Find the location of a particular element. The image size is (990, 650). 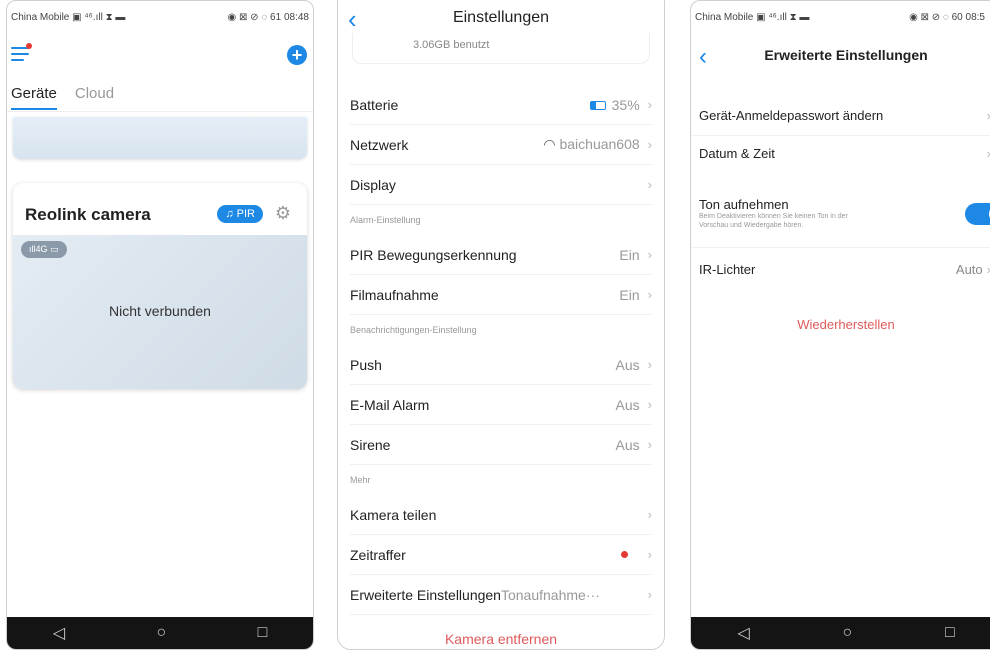

page-title: Erweiterte Einstellungen is located at coordinates (846, 55).